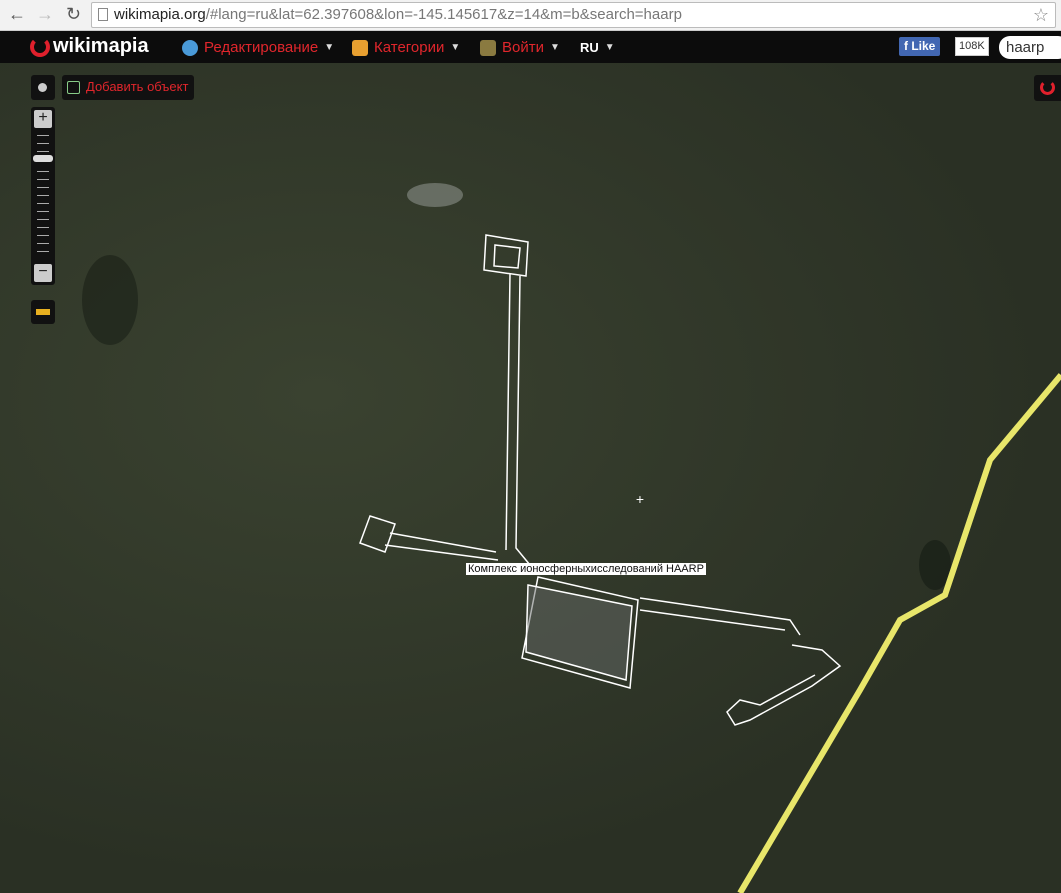 The height and width of the screenshot is (893, 1061). I want to click on logo-text: wikimapia, so click(101, 46).